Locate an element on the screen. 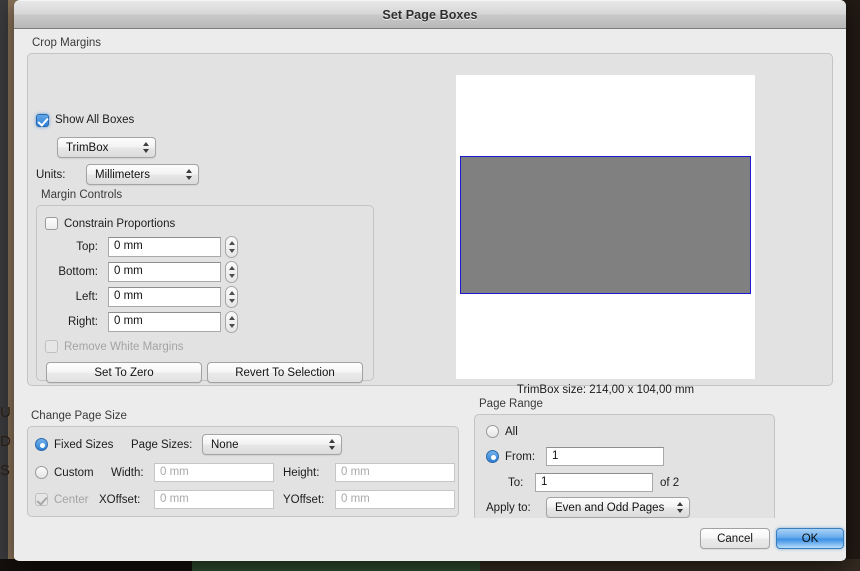 This screenshot has width=860, height=571. total-pages-label: of 2 is located at coordinates (670, 483).